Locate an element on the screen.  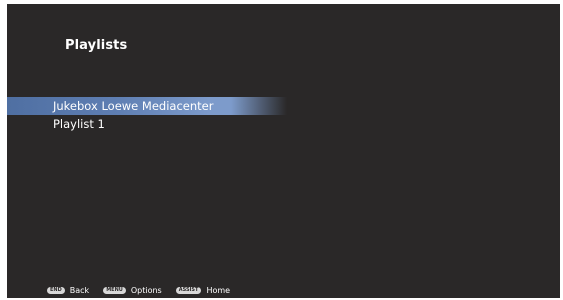
playlist-item-playlist-1: Playlist 1 is located at coordinates (157, 124).